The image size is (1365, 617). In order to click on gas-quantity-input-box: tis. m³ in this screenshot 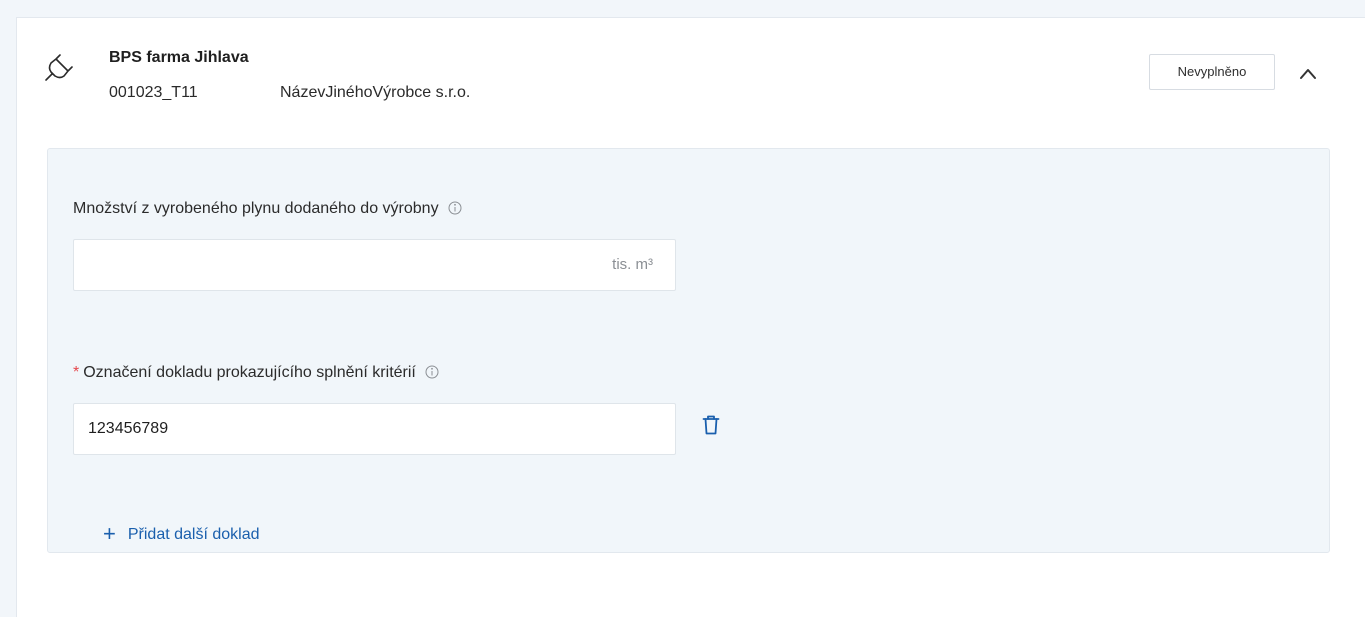, I will do `click(374, 265)`.